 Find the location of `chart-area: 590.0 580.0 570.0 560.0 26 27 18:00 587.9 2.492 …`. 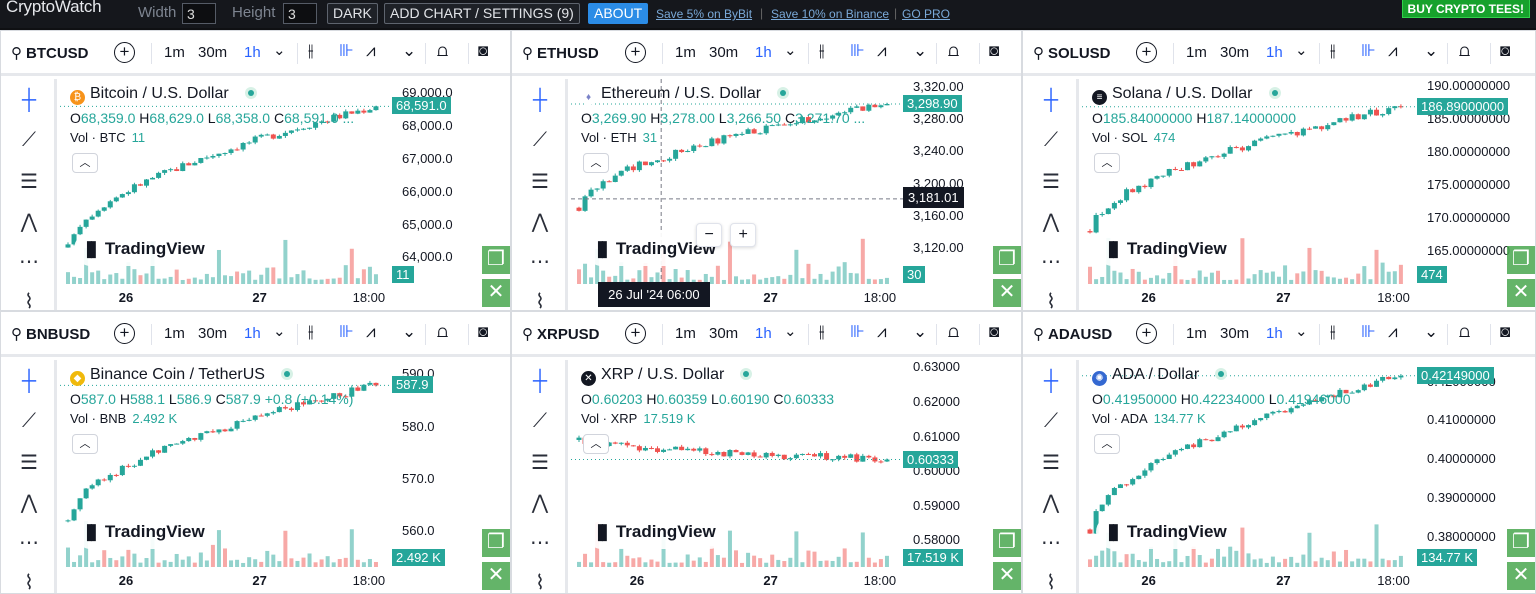

chart-area: 590.0 580.0 570.0 560.0 26 27 18:00 587.9 2.492 … is located at coordinates (285, 476).